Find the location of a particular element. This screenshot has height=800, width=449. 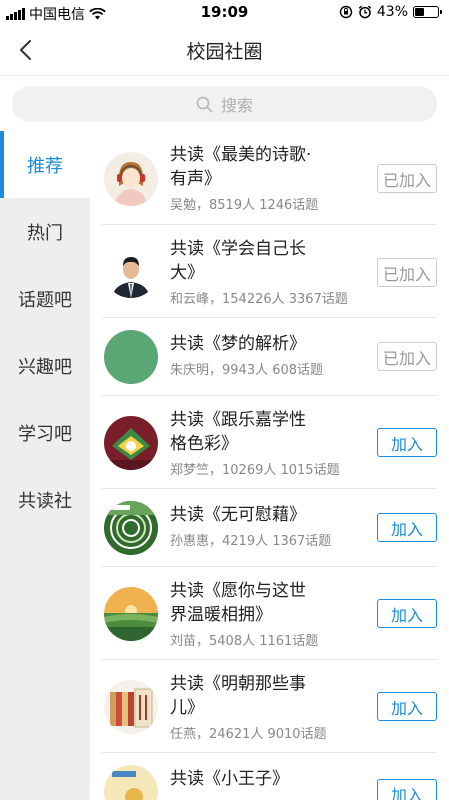

group-meta: 吴勉，8519人 1246话题 is located at coordinates (244, 205).